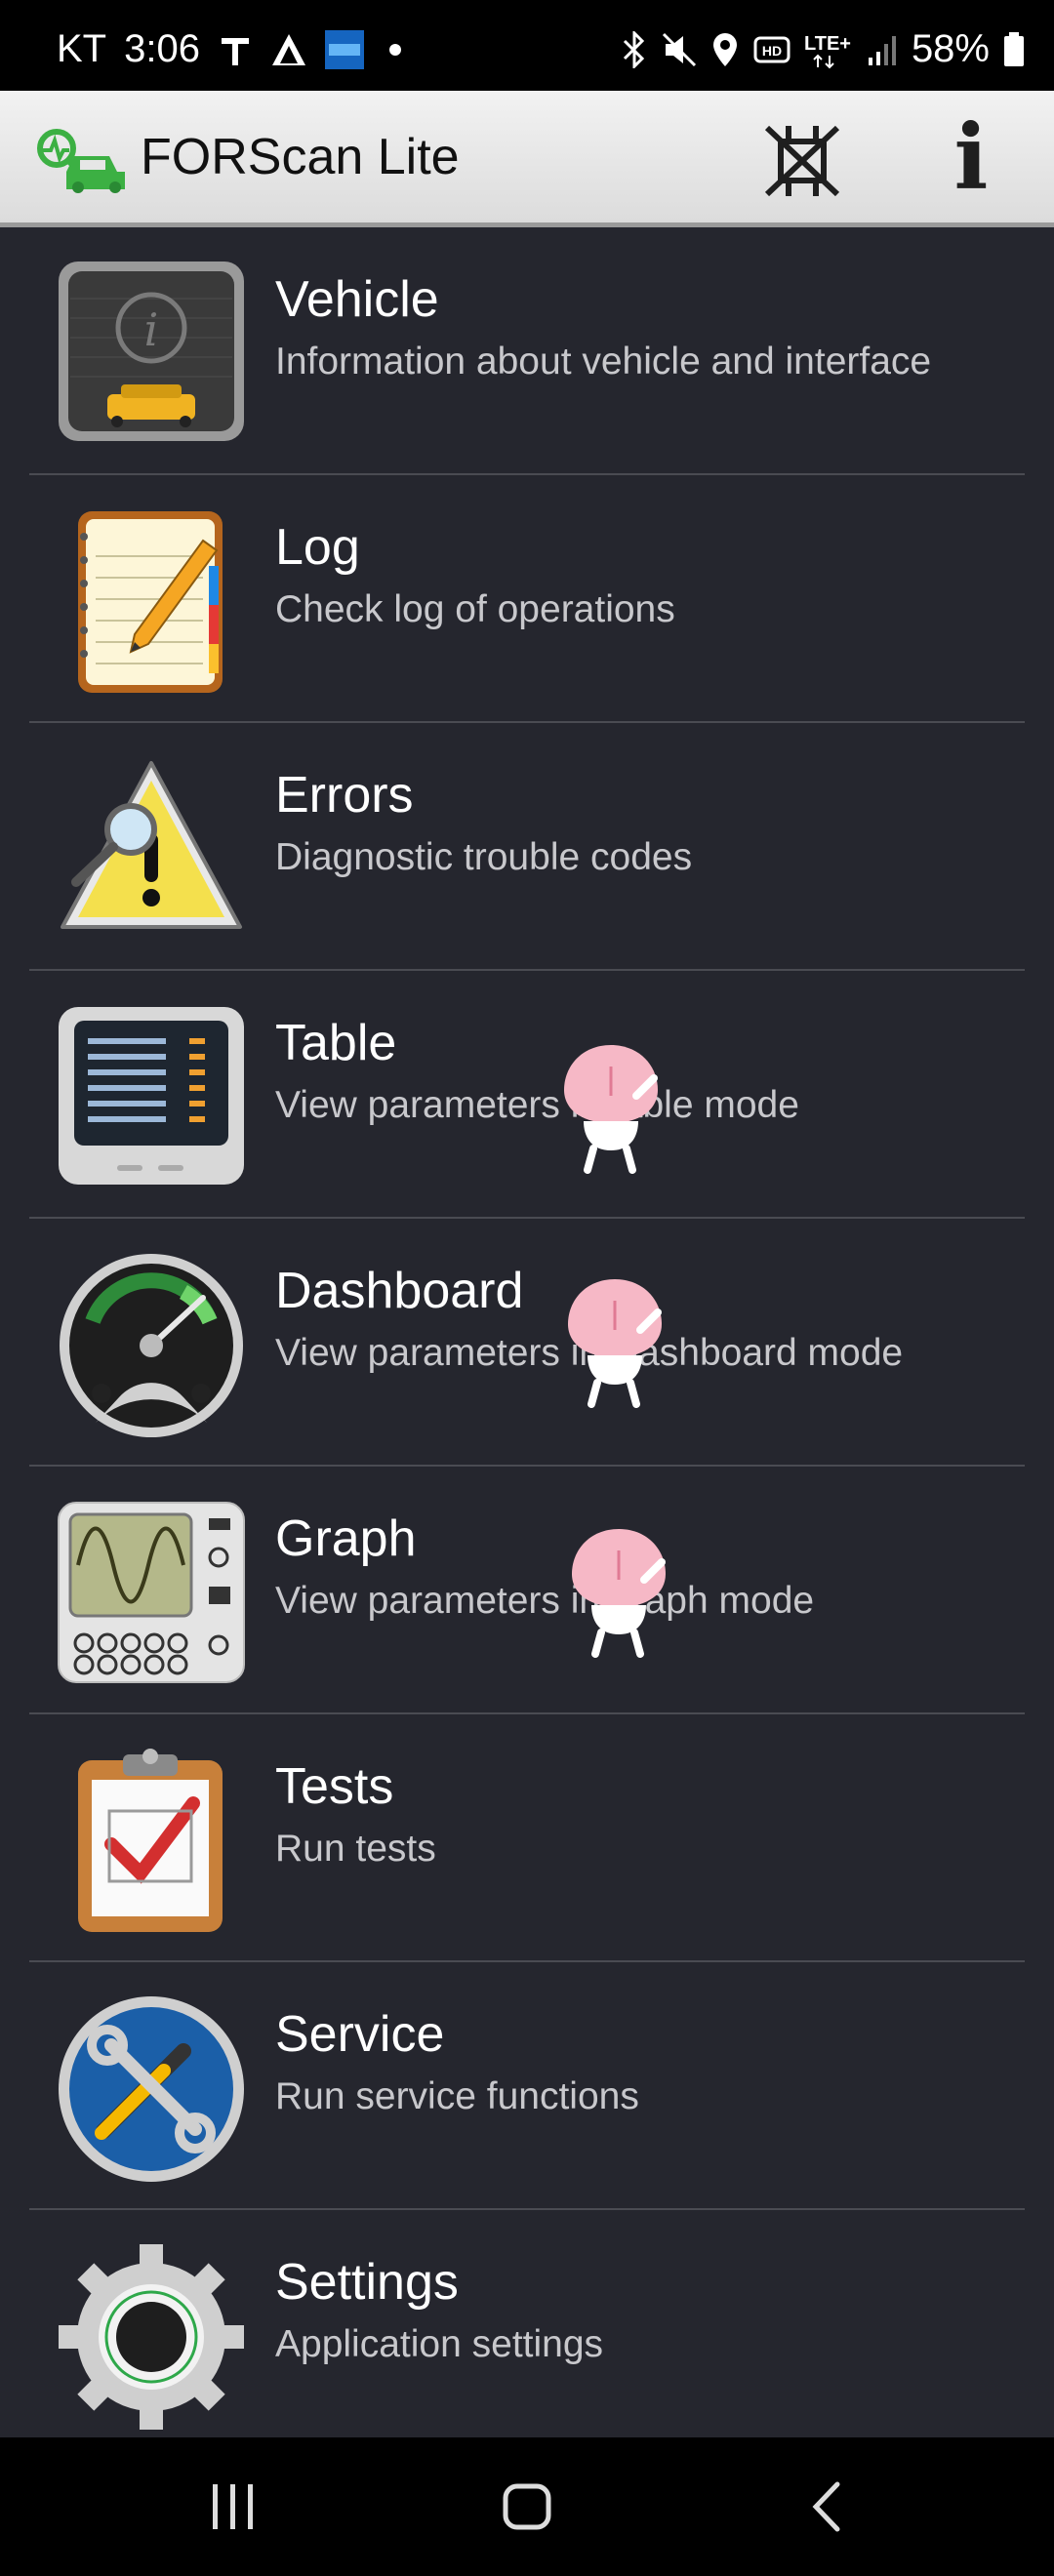 The image size is (1054, 2576). What do you see at coordinates (233, 2506) in the screenshot?
I see `recent-apps-icon` at bounding box center [233, 2506].